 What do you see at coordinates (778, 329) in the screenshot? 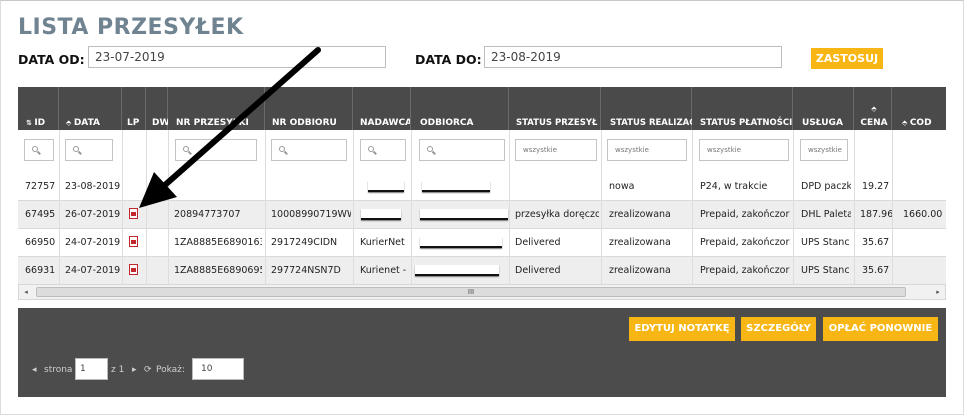
I see `details-button: SZCZEGÓŁY` at bounding box center [778, 329].